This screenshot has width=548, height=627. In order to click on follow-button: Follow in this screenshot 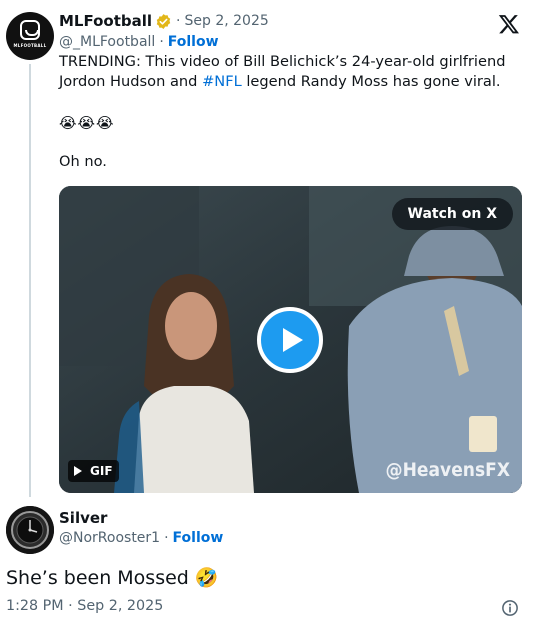, I will do `click(193, 42)`.